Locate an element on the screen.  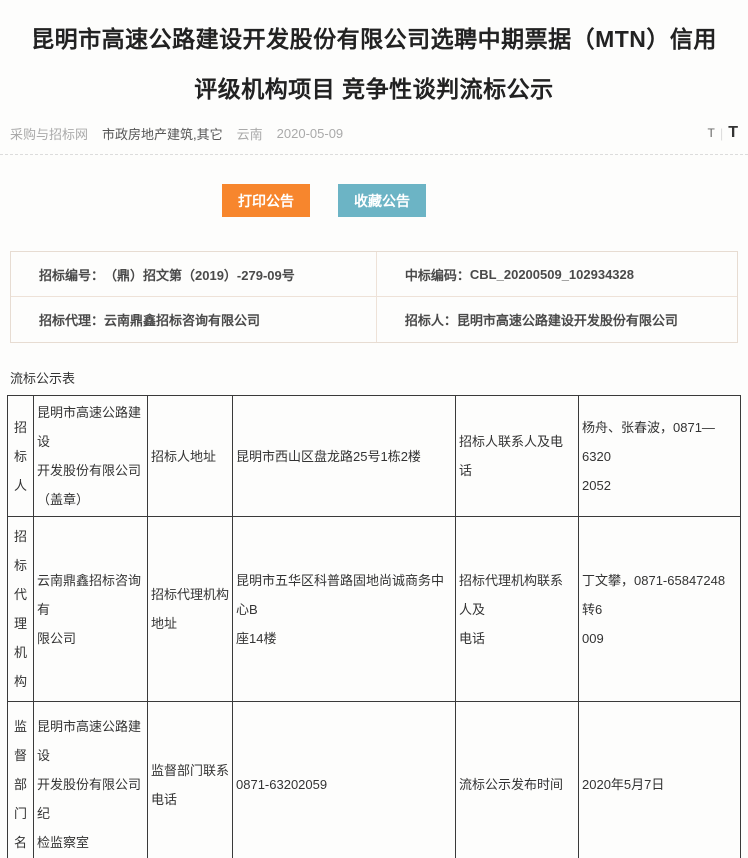
region-link: 云南 is located at coordinates (250, 133).